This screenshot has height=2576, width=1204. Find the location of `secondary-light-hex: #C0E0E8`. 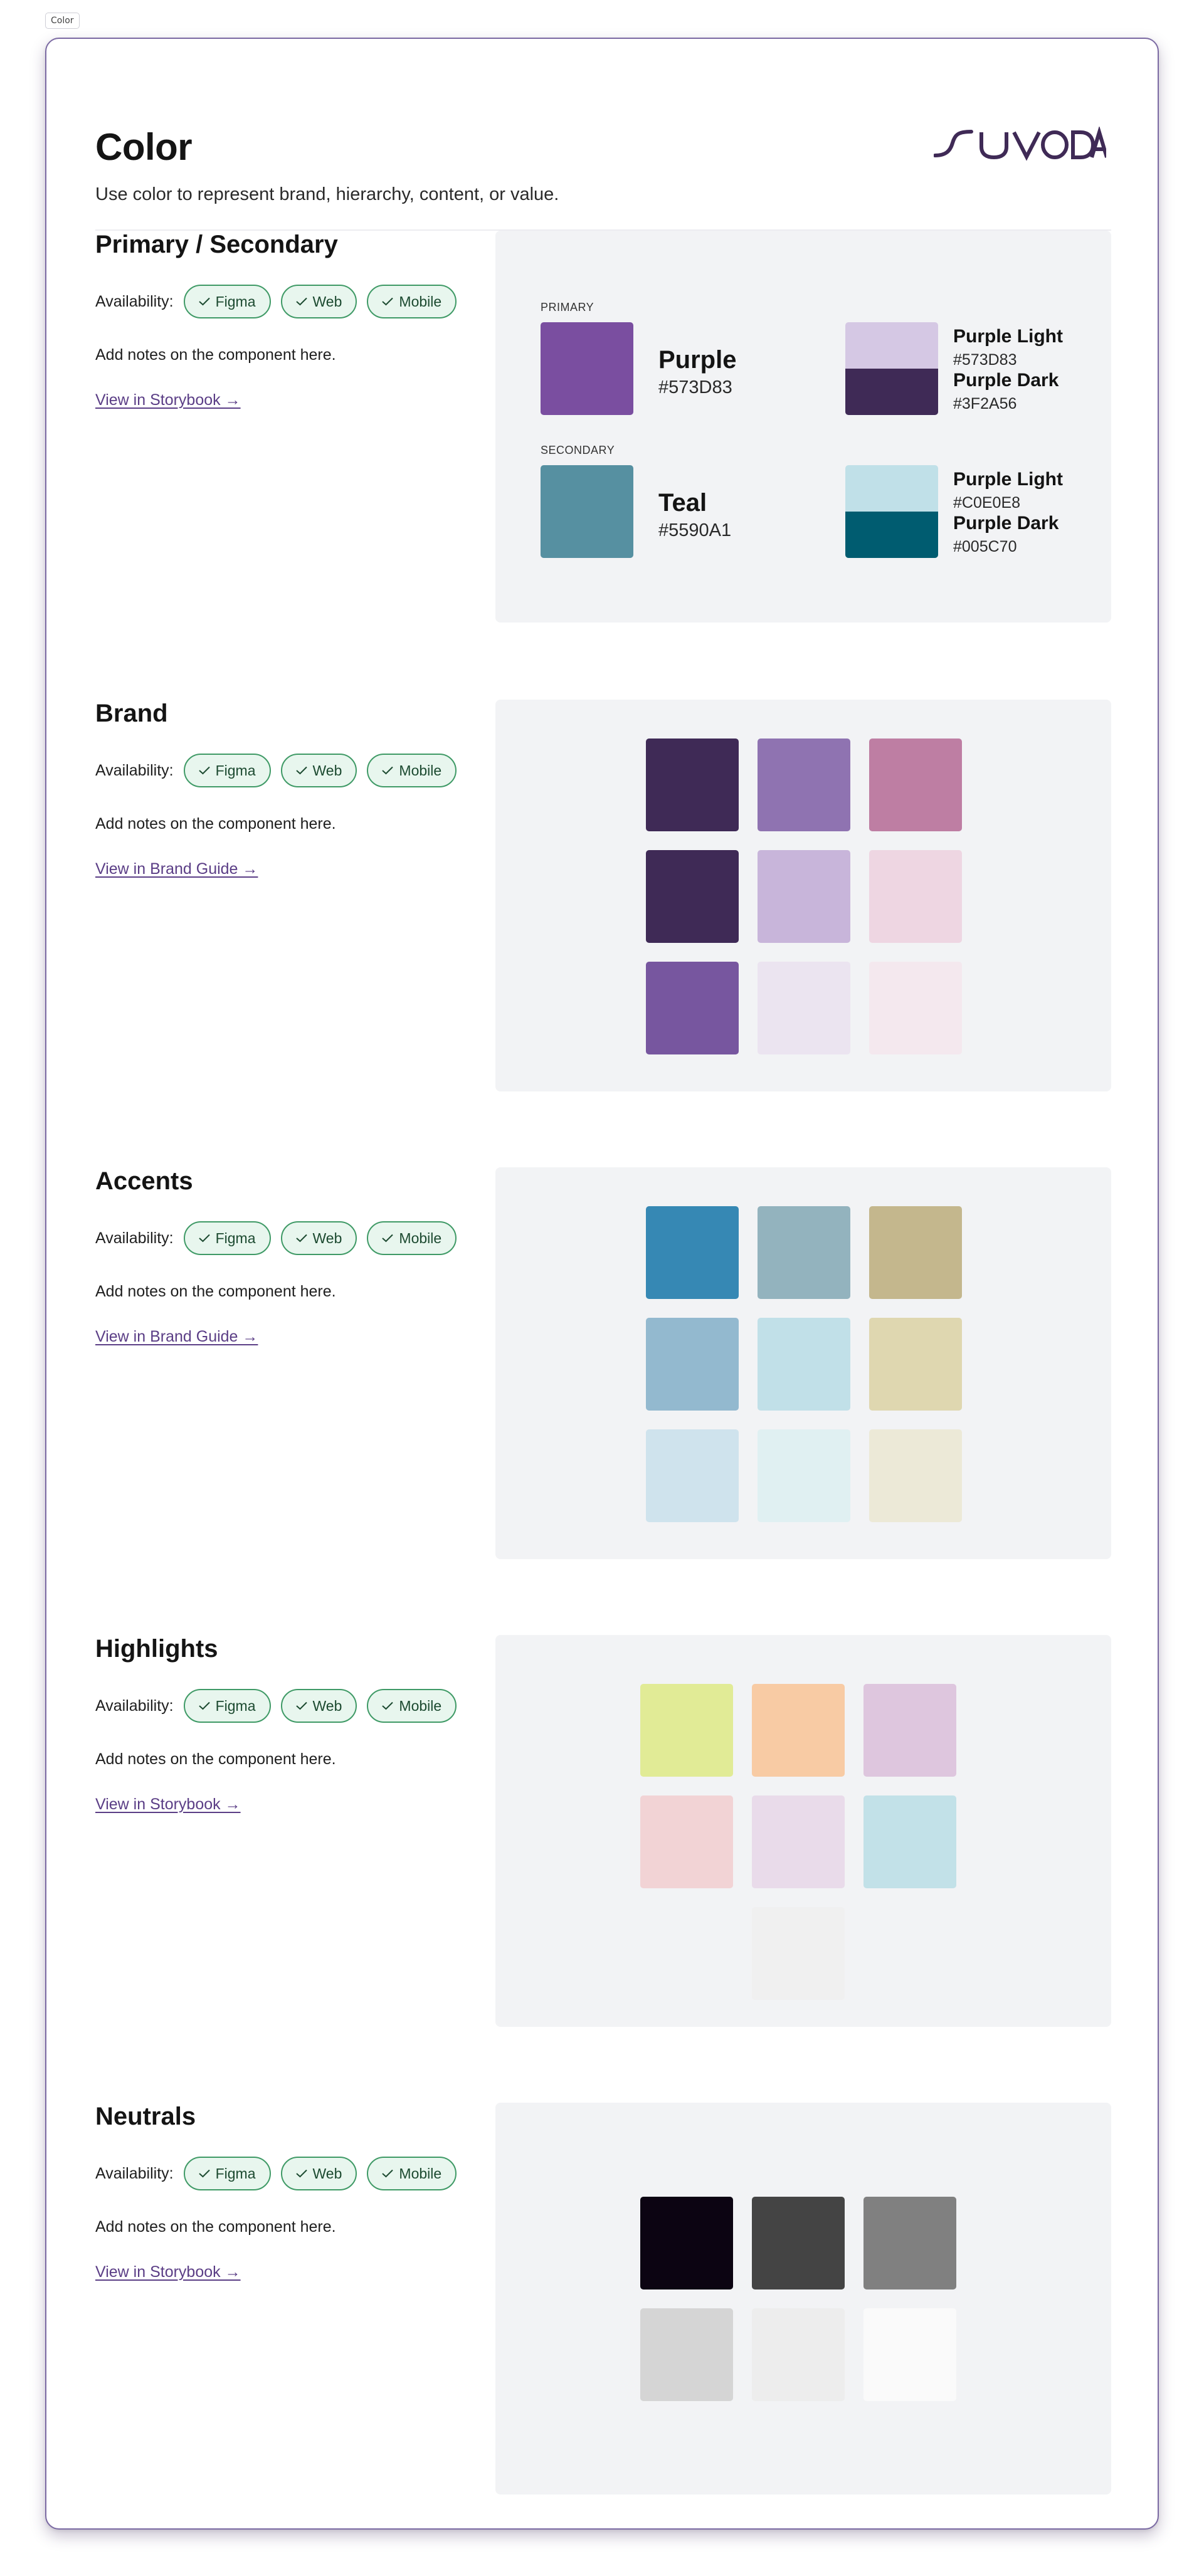

secondary-light-hex: #C0E0E8 is located at coordinates (987, 503).